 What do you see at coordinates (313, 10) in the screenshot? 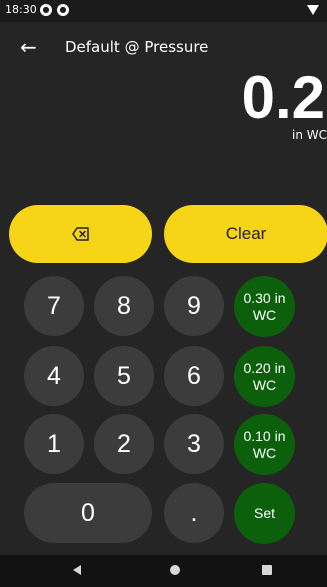
I see `signal-icon` at bounding box center [313, 10].